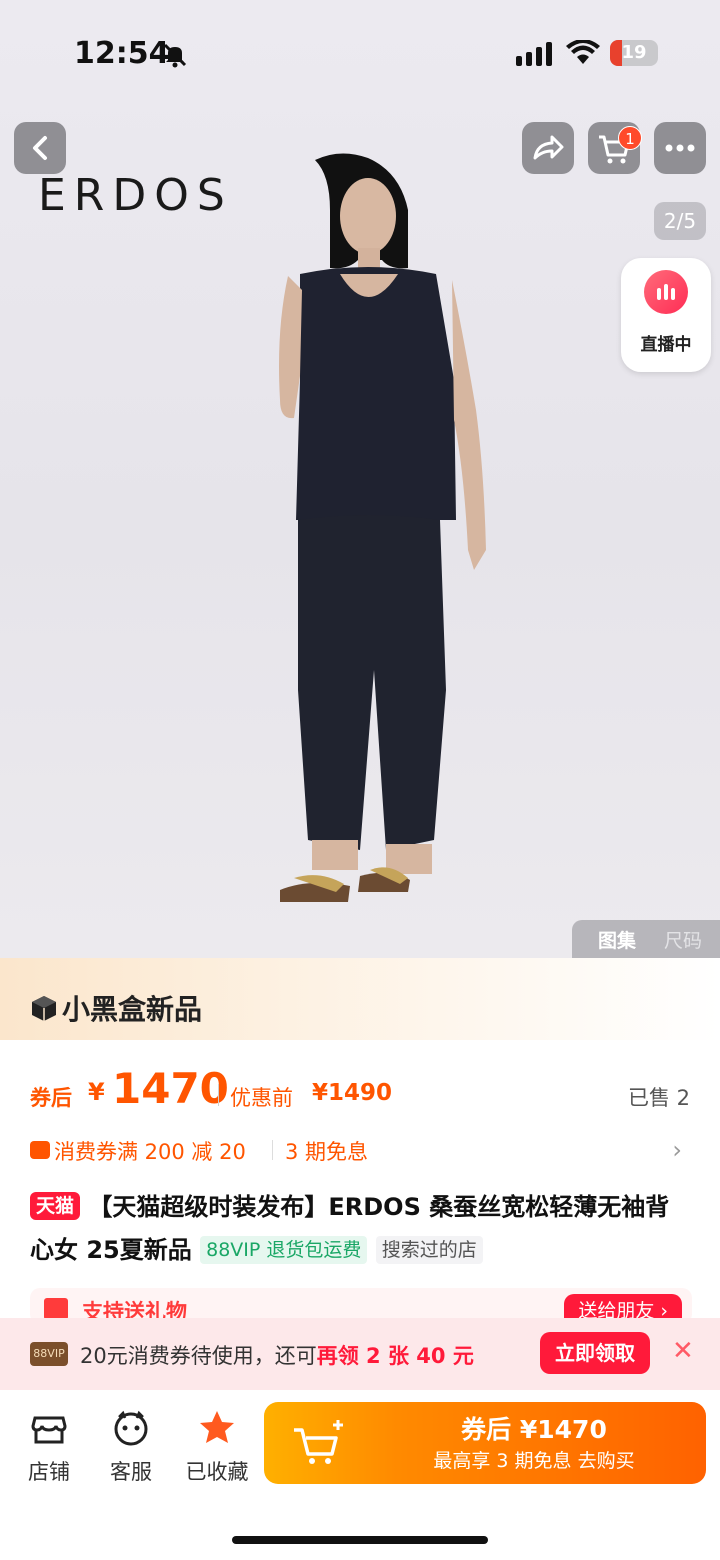  I want to click on favorite-label: 已收藏, so click(217, 1472).